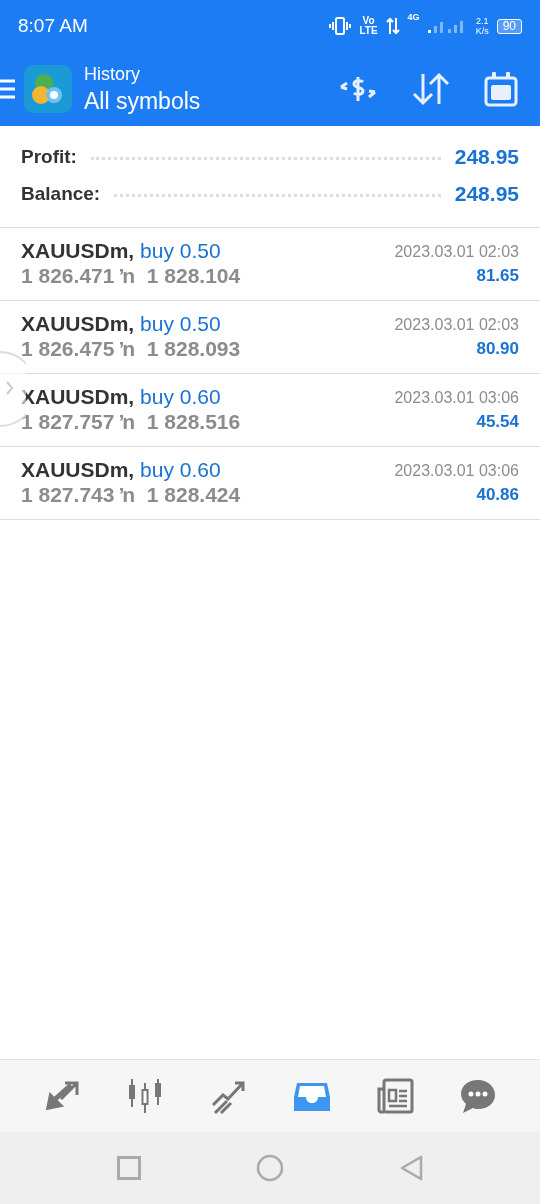 Image resolution: width=540 pixels, height=1204 pixels. What do you see at coordinates (431, 89) in the screenshot?
I see `sort-icon` at bounding box center [431, 89].